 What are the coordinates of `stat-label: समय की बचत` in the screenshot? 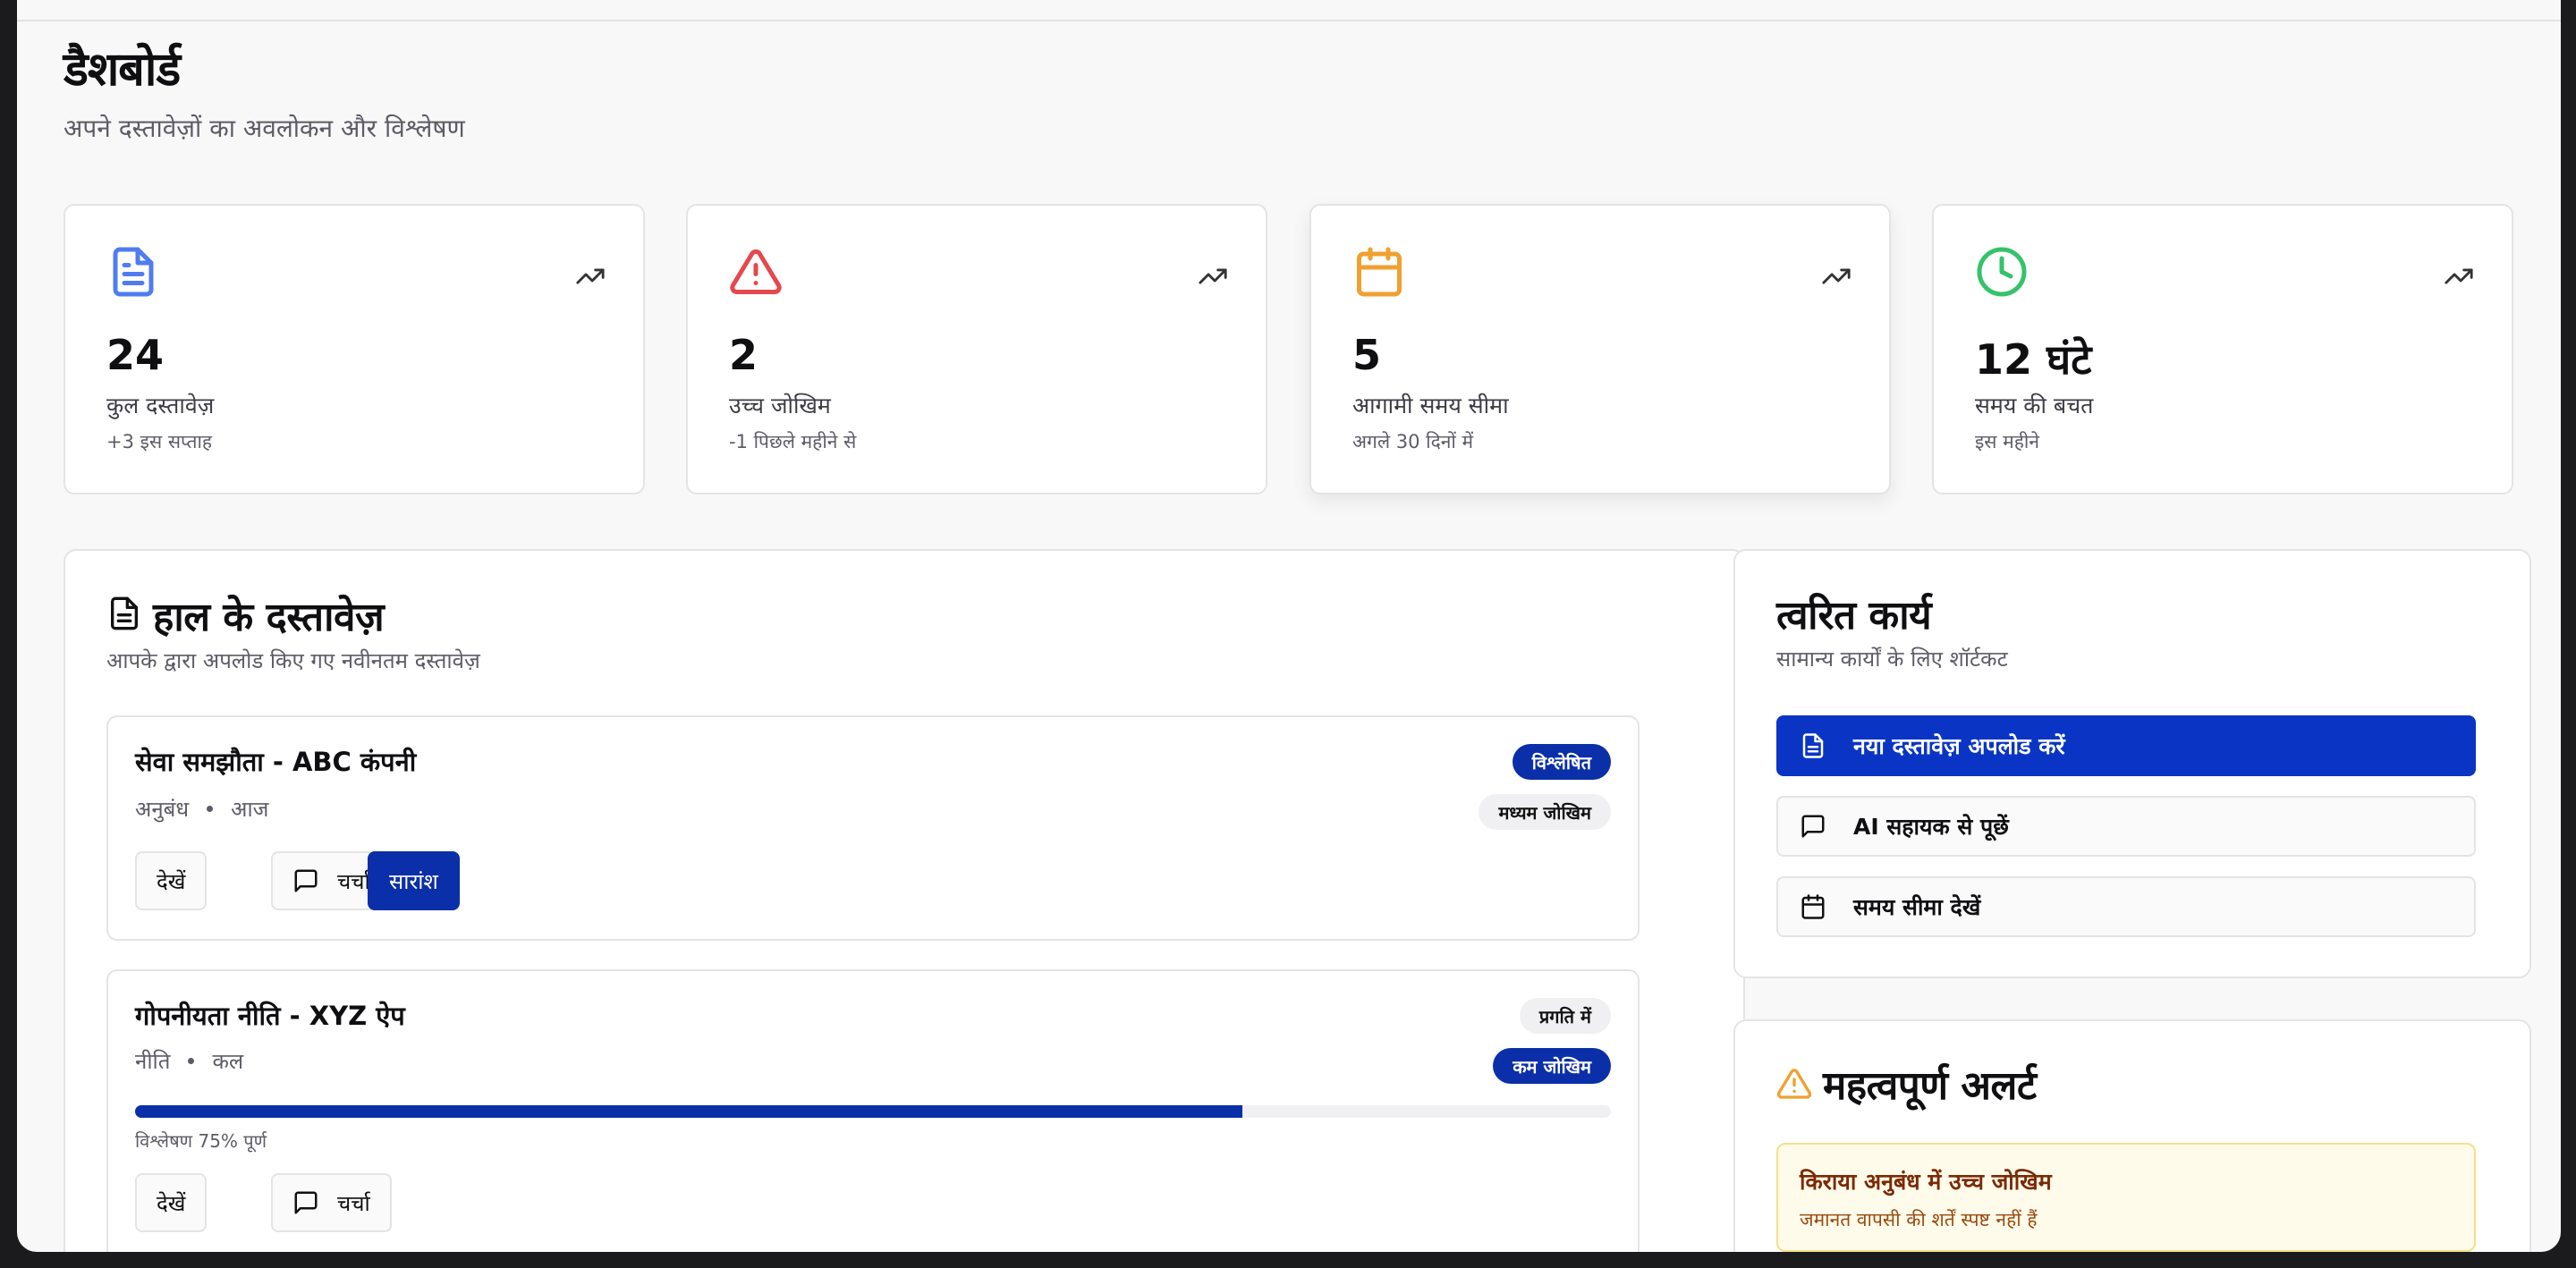 It's located at (2034, 405).